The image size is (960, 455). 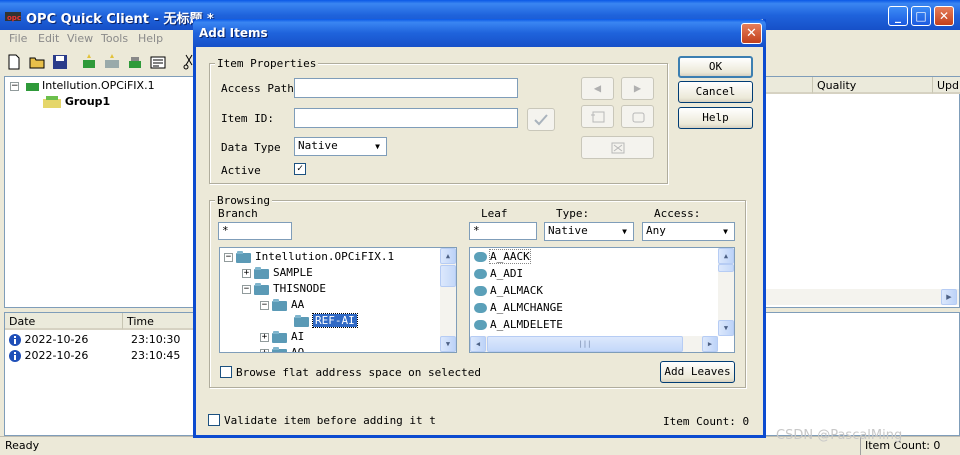 I want to click on maximize-button: □, so click(x=921, y=16).